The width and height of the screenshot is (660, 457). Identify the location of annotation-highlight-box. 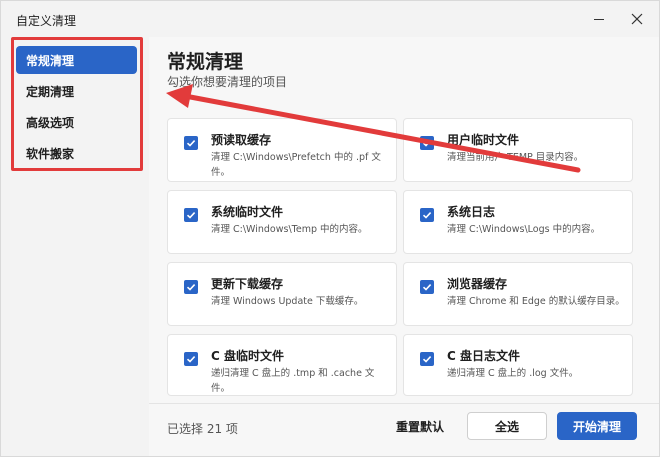
(77, 104).